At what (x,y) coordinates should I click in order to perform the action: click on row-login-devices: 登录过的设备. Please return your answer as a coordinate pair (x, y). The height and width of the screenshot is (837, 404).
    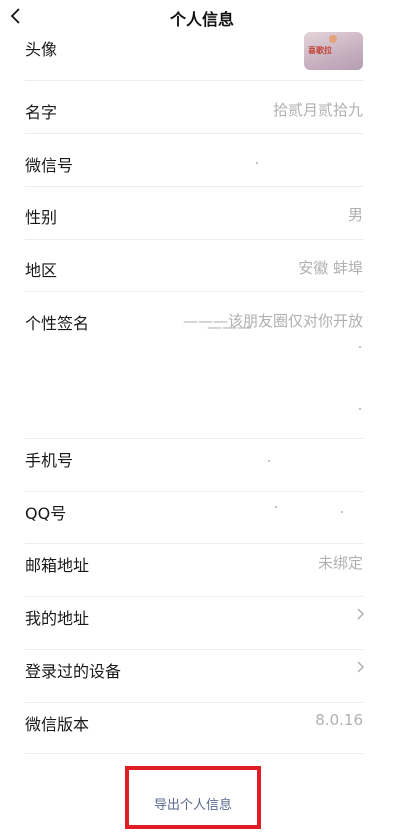
    Looking at the image, I should click on (195, 676).